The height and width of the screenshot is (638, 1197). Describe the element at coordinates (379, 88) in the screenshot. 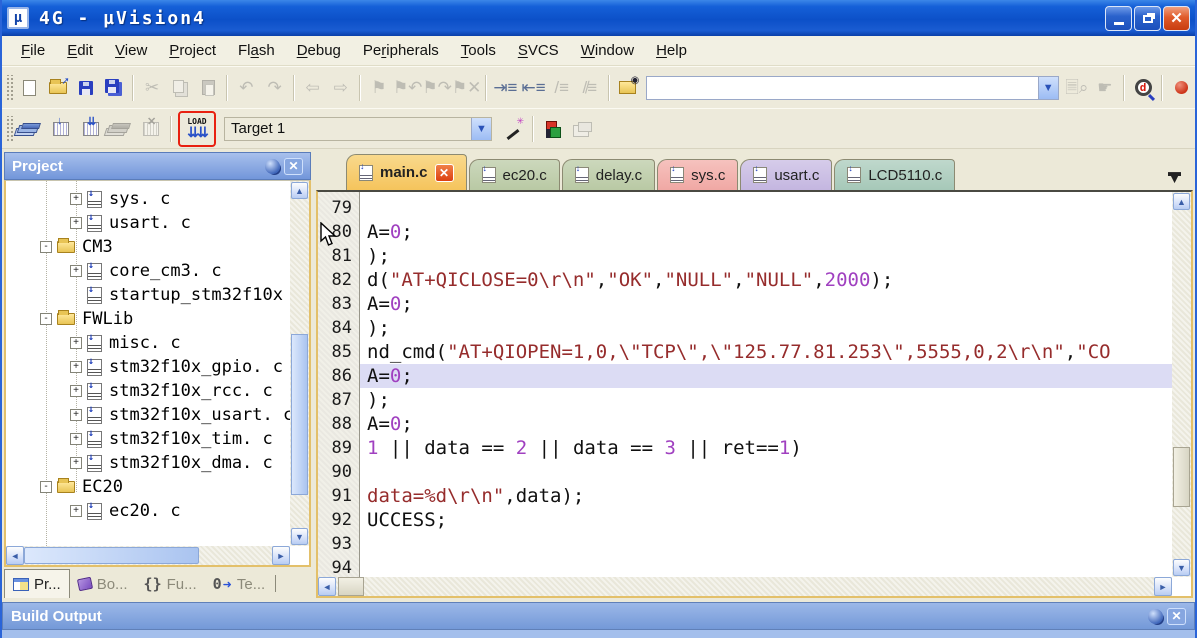

I see `bookmark-toggle-button: ⚑` at that location.